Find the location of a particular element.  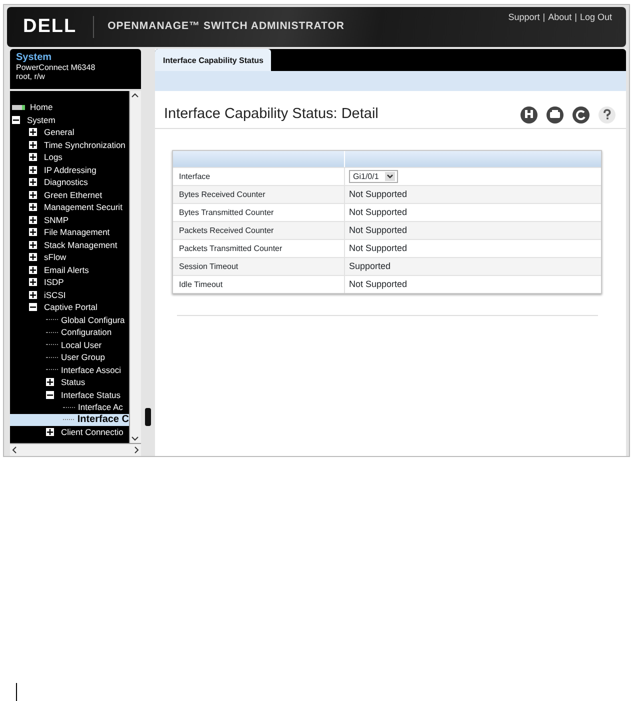

tree-item: Management Securit is located at coordinates (69, 207).